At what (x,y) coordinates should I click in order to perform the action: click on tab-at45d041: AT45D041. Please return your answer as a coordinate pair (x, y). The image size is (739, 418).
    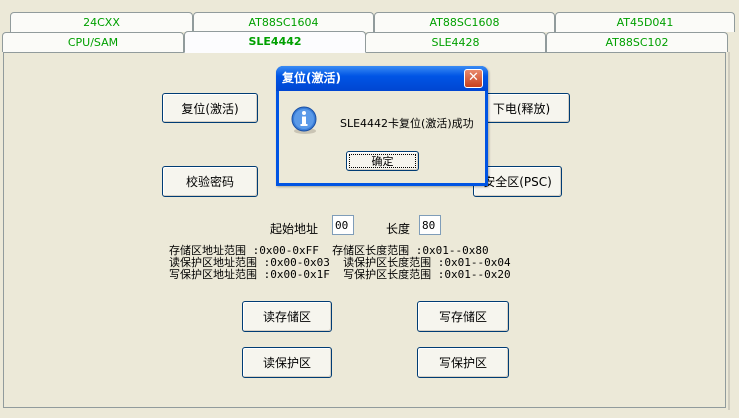
    Looking at the image, I should click on (645, 22).